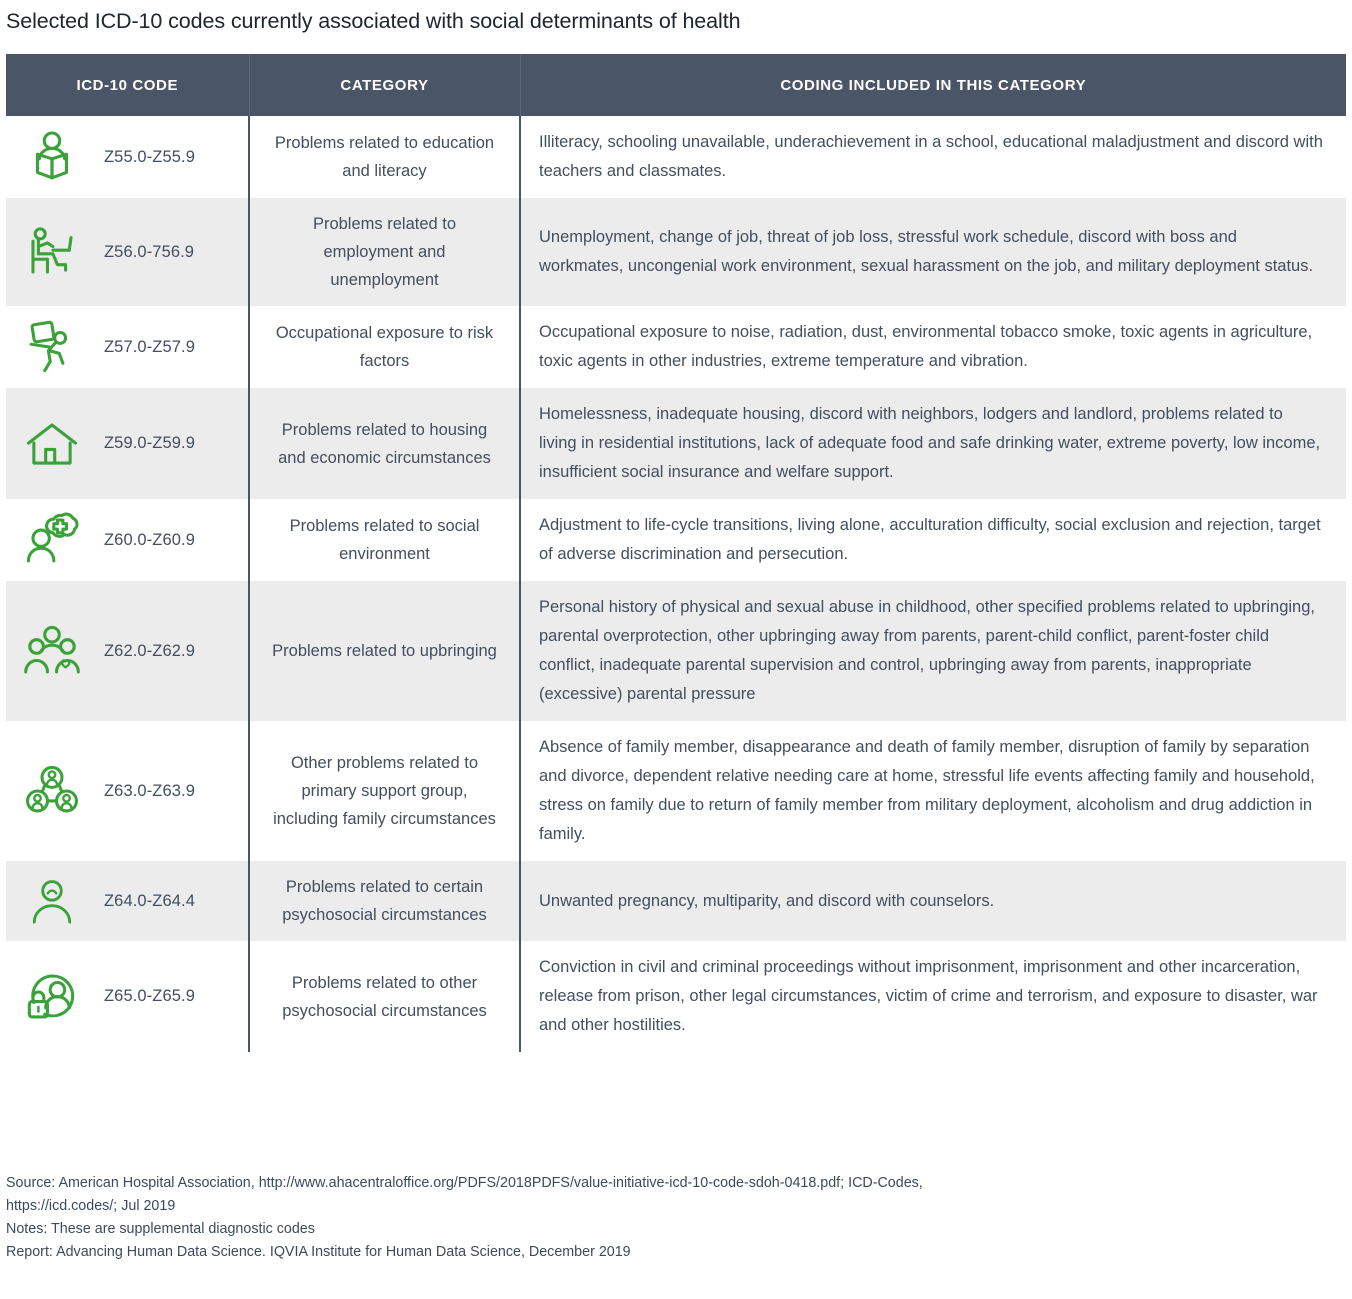  Describe the element at coordinates (149, 790) in the screenshot. I see `icd10-code-text: Z63.0-Z63.9` at that location.